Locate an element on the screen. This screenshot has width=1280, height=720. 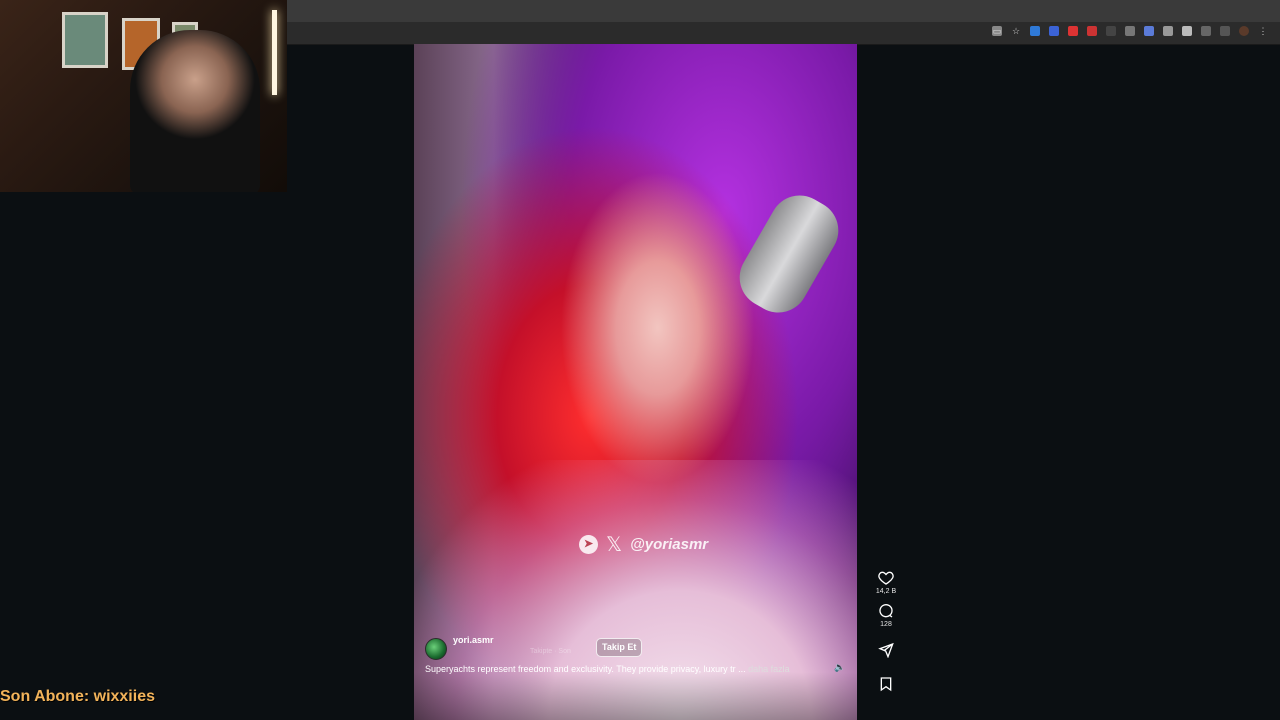
menu-icon: ⋮ is located at coordinates (1263, 31).